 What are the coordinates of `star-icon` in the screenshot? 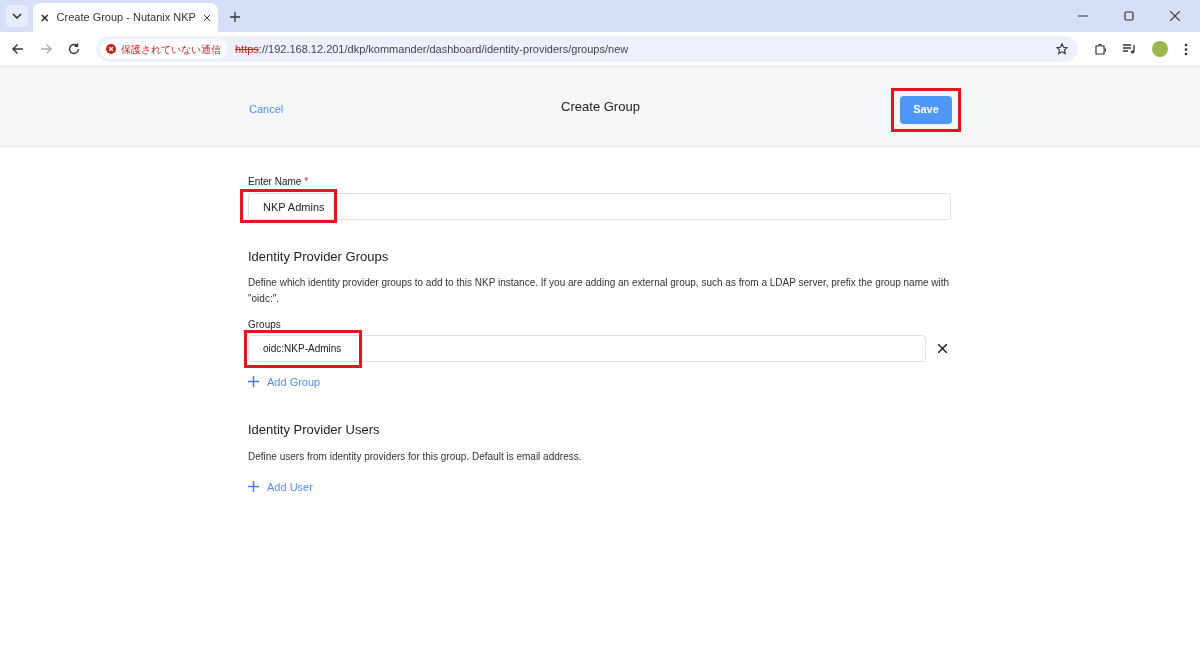 It's located at (1062, 49).